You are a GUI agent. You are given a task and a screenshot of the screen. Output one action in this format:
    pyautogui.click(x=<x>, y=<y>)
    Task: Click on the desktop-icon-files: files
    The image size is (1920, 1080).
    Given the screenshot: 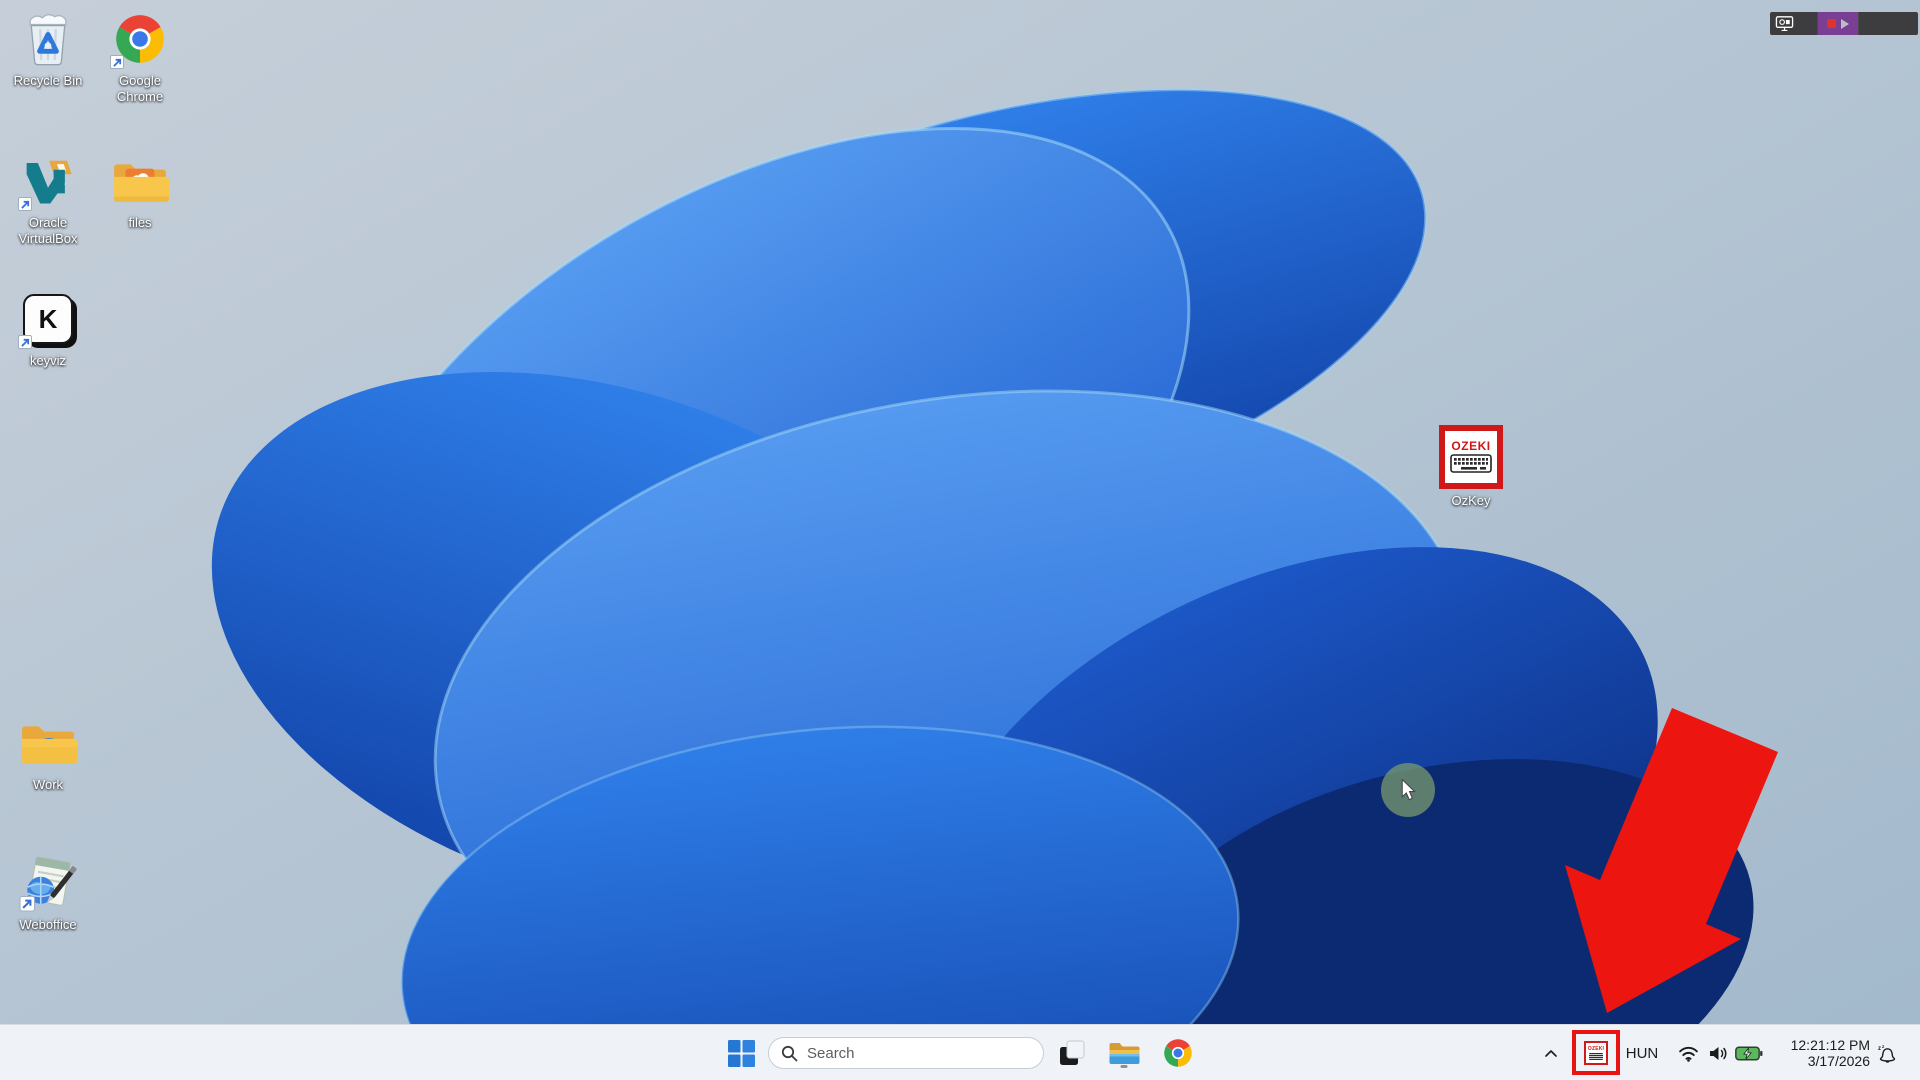 What is the action you would take?
    pyautogui.click(x=140, y=190)
    